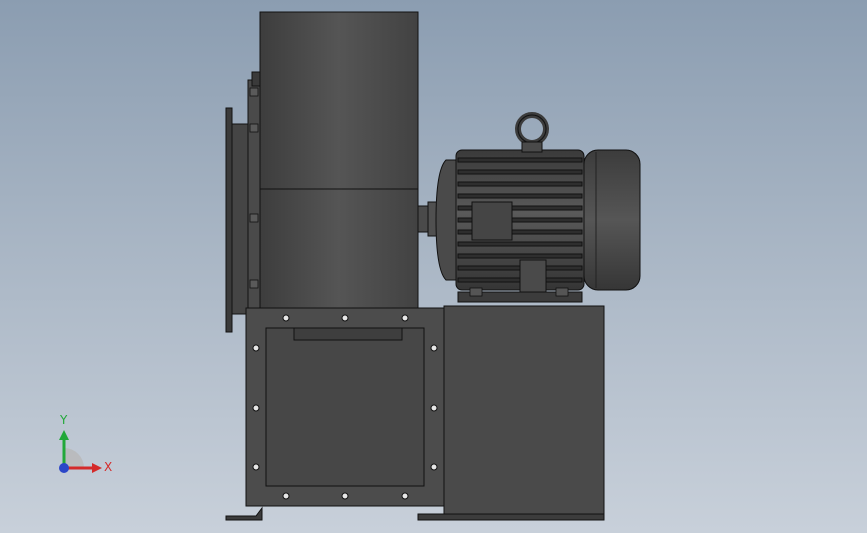  What do you see at coordinates (64, 435) in the screenshot?
I see `triad-y-arrow` at bounding box center [64, 435].